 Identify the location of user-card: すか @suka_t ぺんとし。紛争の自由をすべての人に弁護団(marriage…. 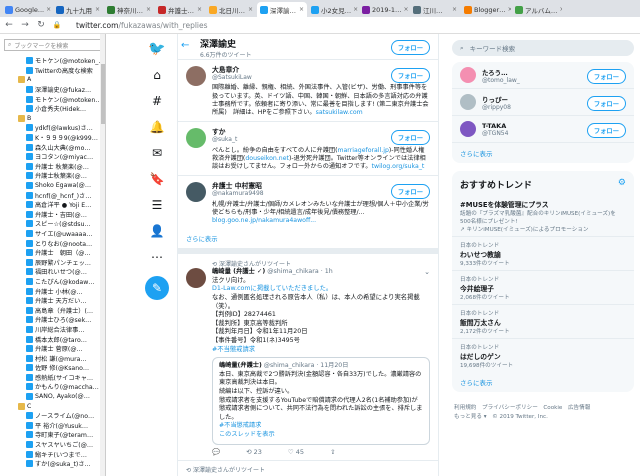
(308, 149).